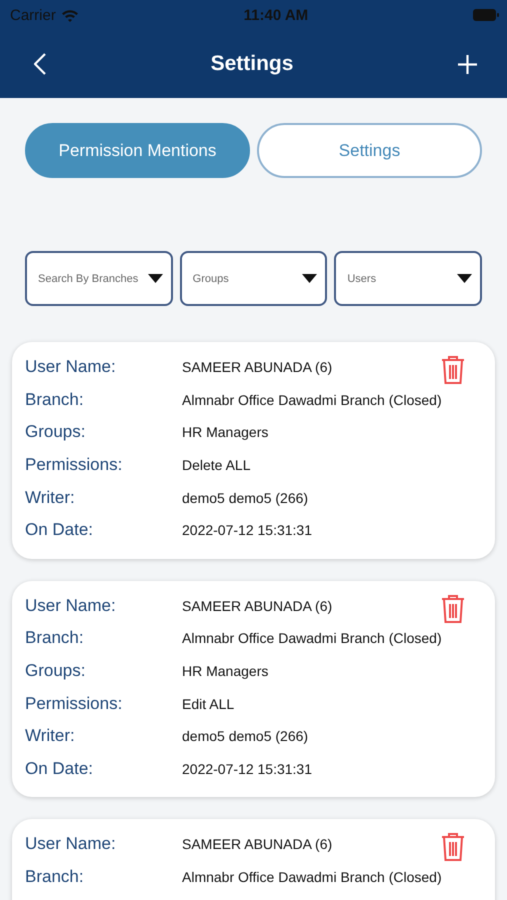  Describe the element at coordinates (69, 15) in the screenshot. I see `wifi-icon` at that location.